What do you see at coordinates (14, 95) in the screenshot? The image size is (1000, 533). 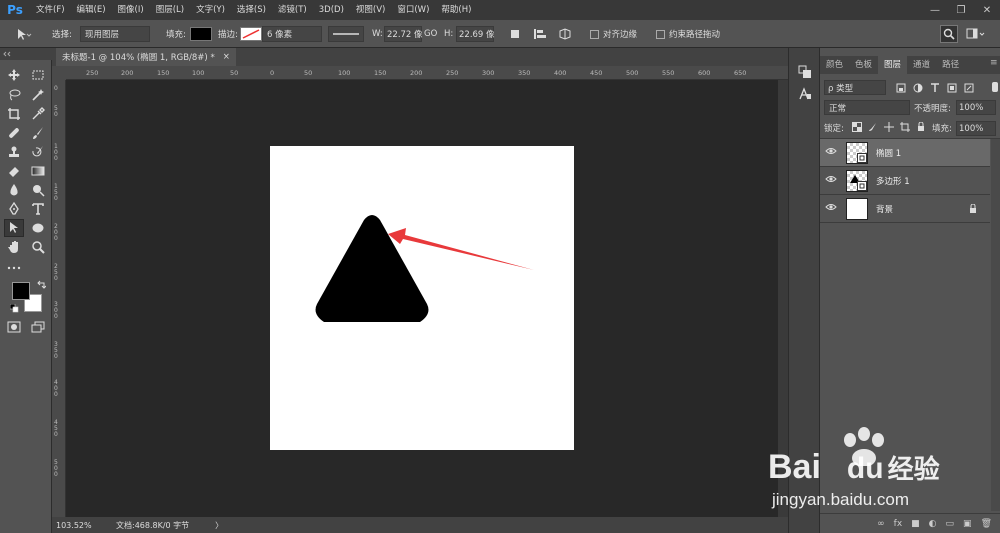 I see `lasso-tool-icon` at bounding box center [14, 95].